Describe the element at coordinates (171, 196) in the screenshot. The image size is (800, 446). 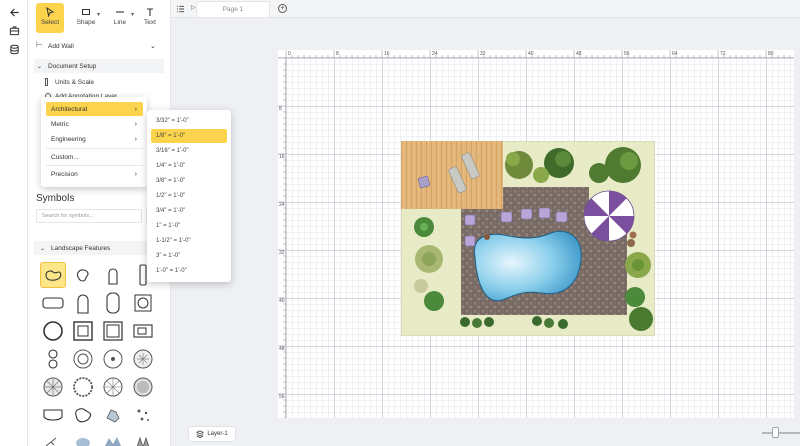
I see `scale-option-label: 1/2" = 1'-0"` at that location.